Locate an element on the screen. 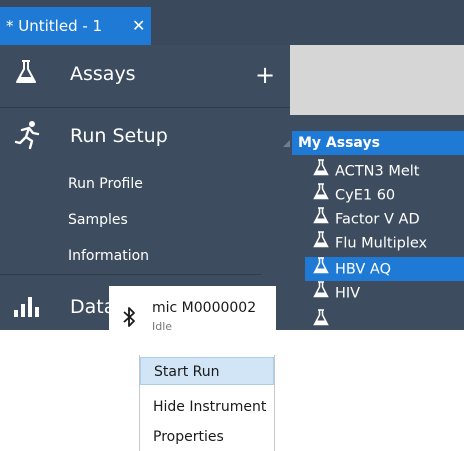 The height and width of the screenshot is (451, 464). tree-item: HIV is located at coordinates (336, 293).